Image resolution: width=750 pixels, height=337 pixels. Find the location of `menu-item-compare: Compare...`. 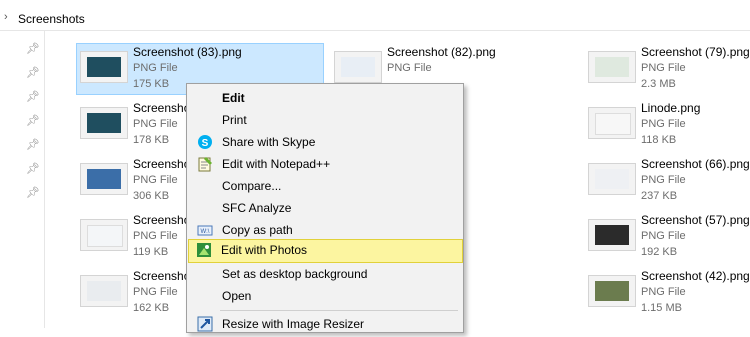

menu-item-compare: Compare... is located at coordinates (325, 186).